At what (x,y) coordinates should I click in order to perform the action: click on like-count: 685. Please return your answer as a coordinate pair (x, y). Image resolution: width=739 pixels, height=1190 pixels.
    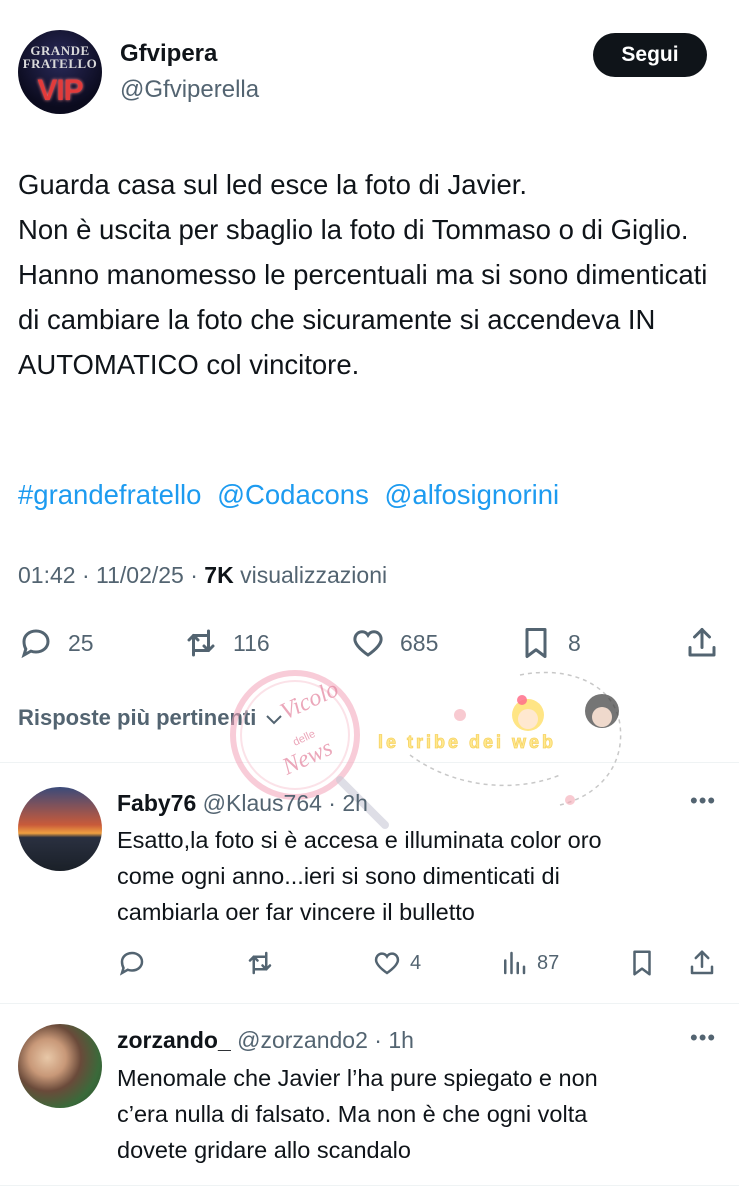
    Looking at the image, I should click on (419, 642).